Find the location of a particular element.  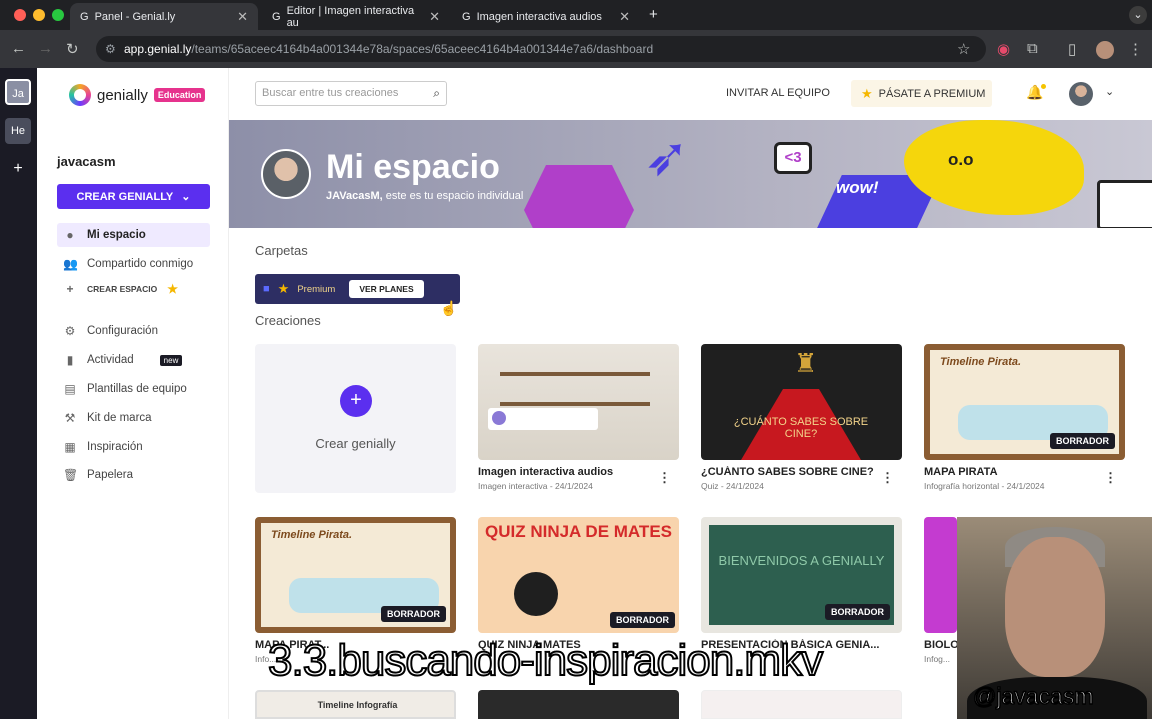

banner-subtitle-text: este es tu espacio individual is located at coordinates (453, 196).